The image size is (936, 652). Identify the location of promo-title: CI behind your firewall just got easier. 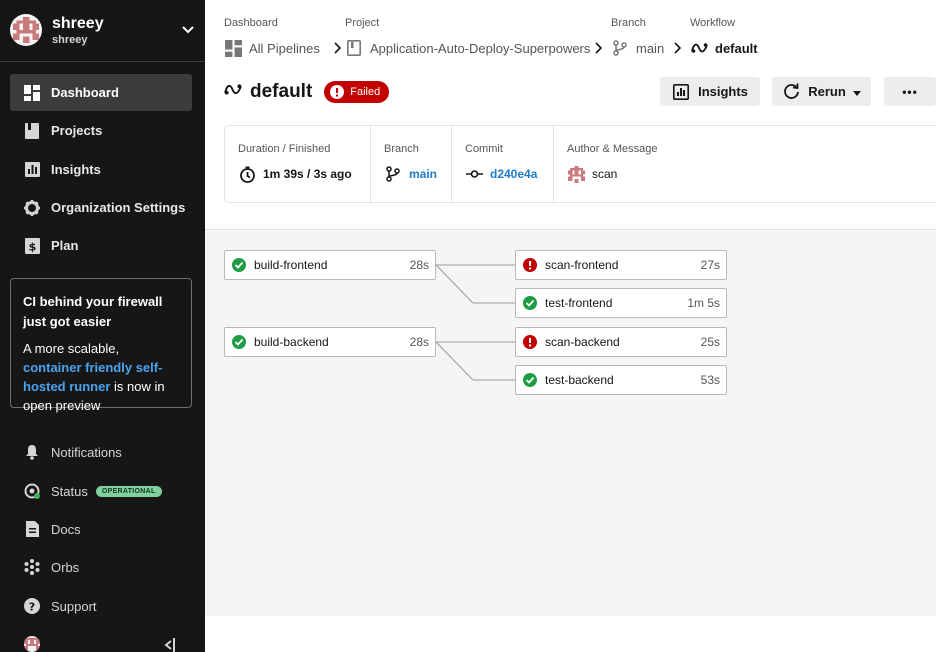
(93, 311).